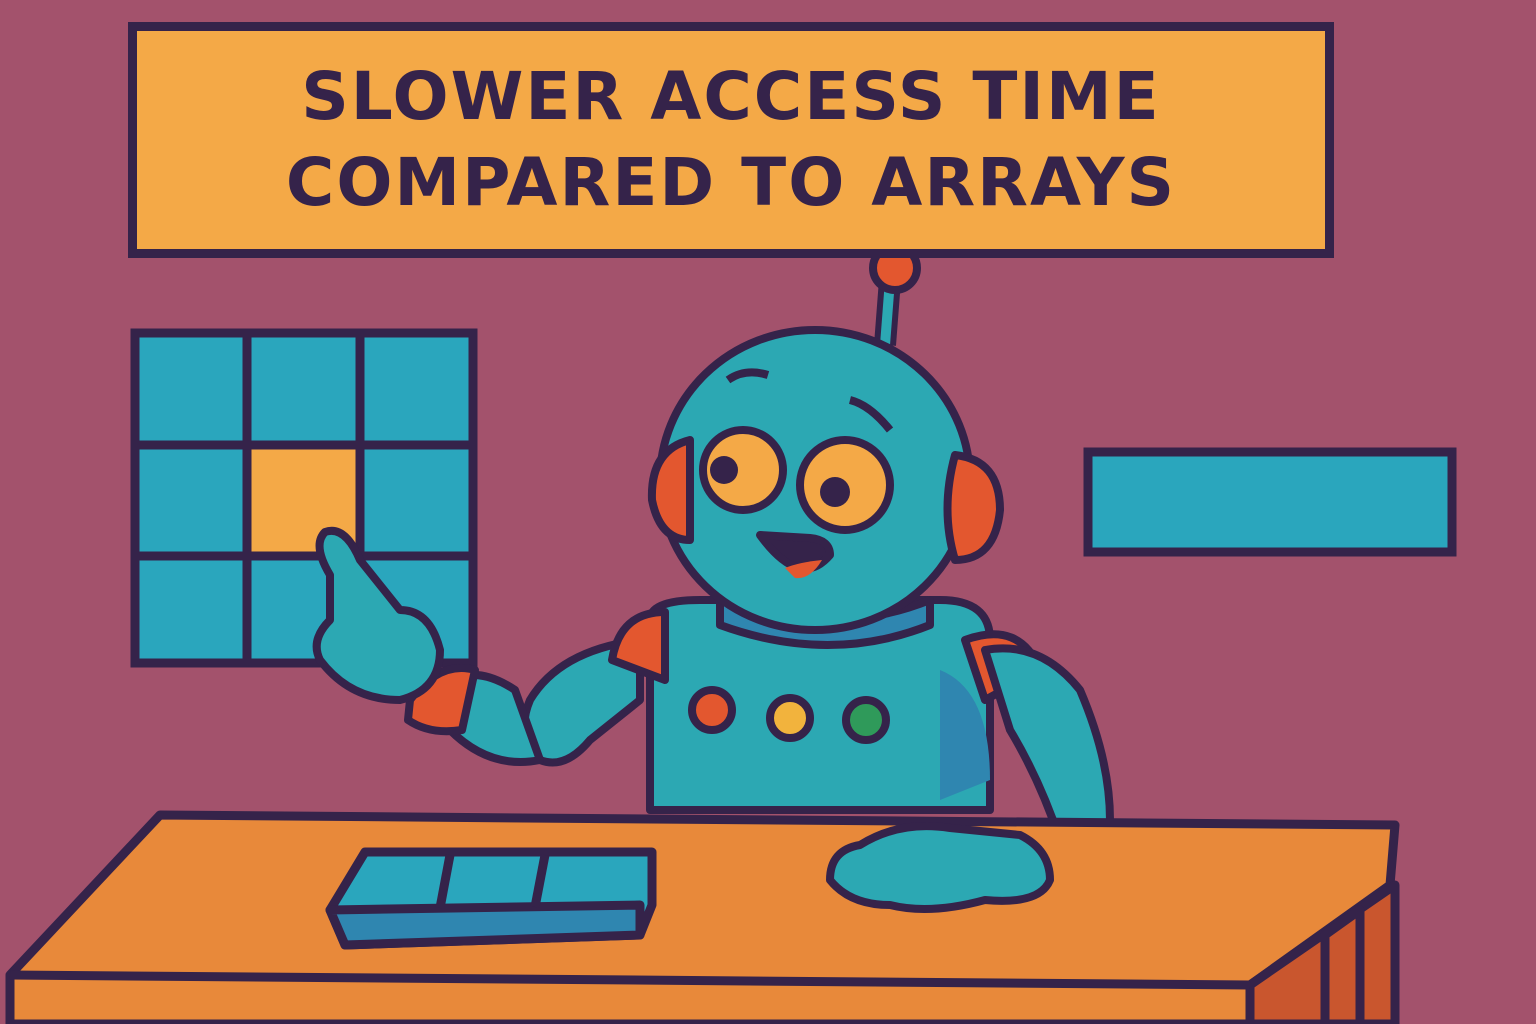 This screenshot has width=1536, height=1024. I want to click on robot-right-ear, so click(973, 507).